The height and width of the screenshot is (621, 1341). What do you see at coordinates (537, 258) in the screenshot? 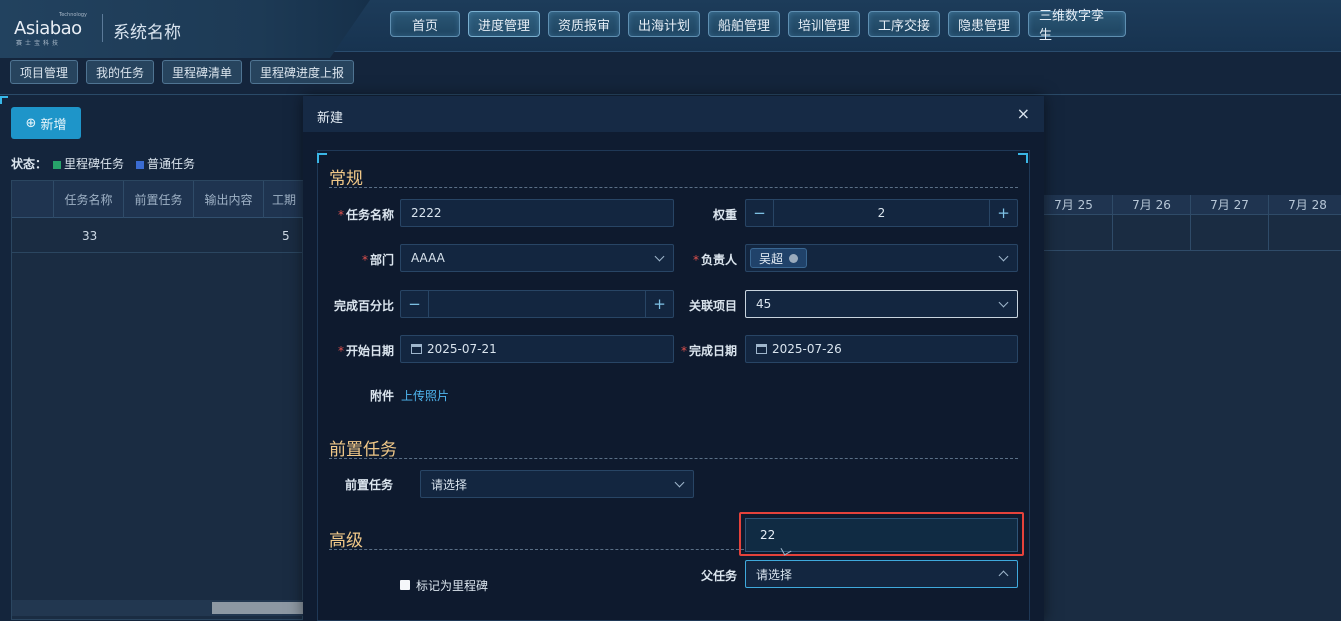
I see `department-select: AAAA` at bounding box center [537, 258].